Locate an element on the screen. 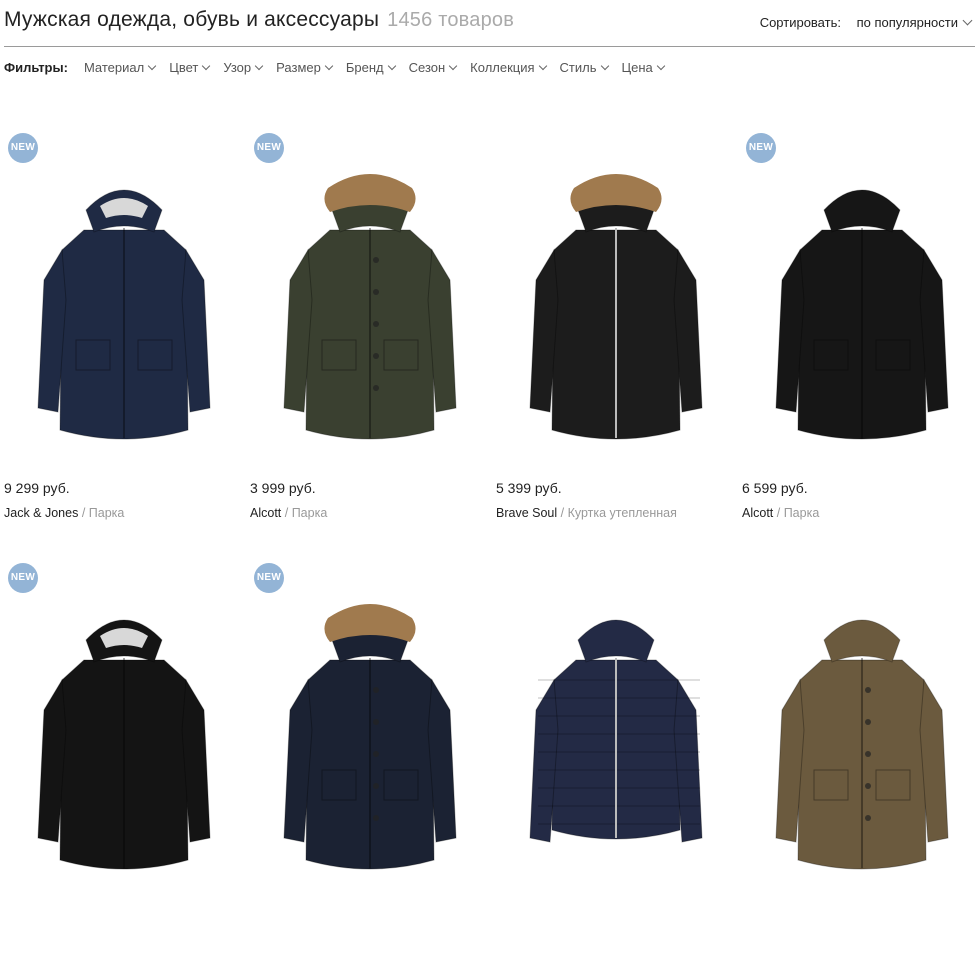 The image size is (975, 980). product-card: NEW 9 299 руб. Jack & Jones / Парка is located at coordinates (124, 340).